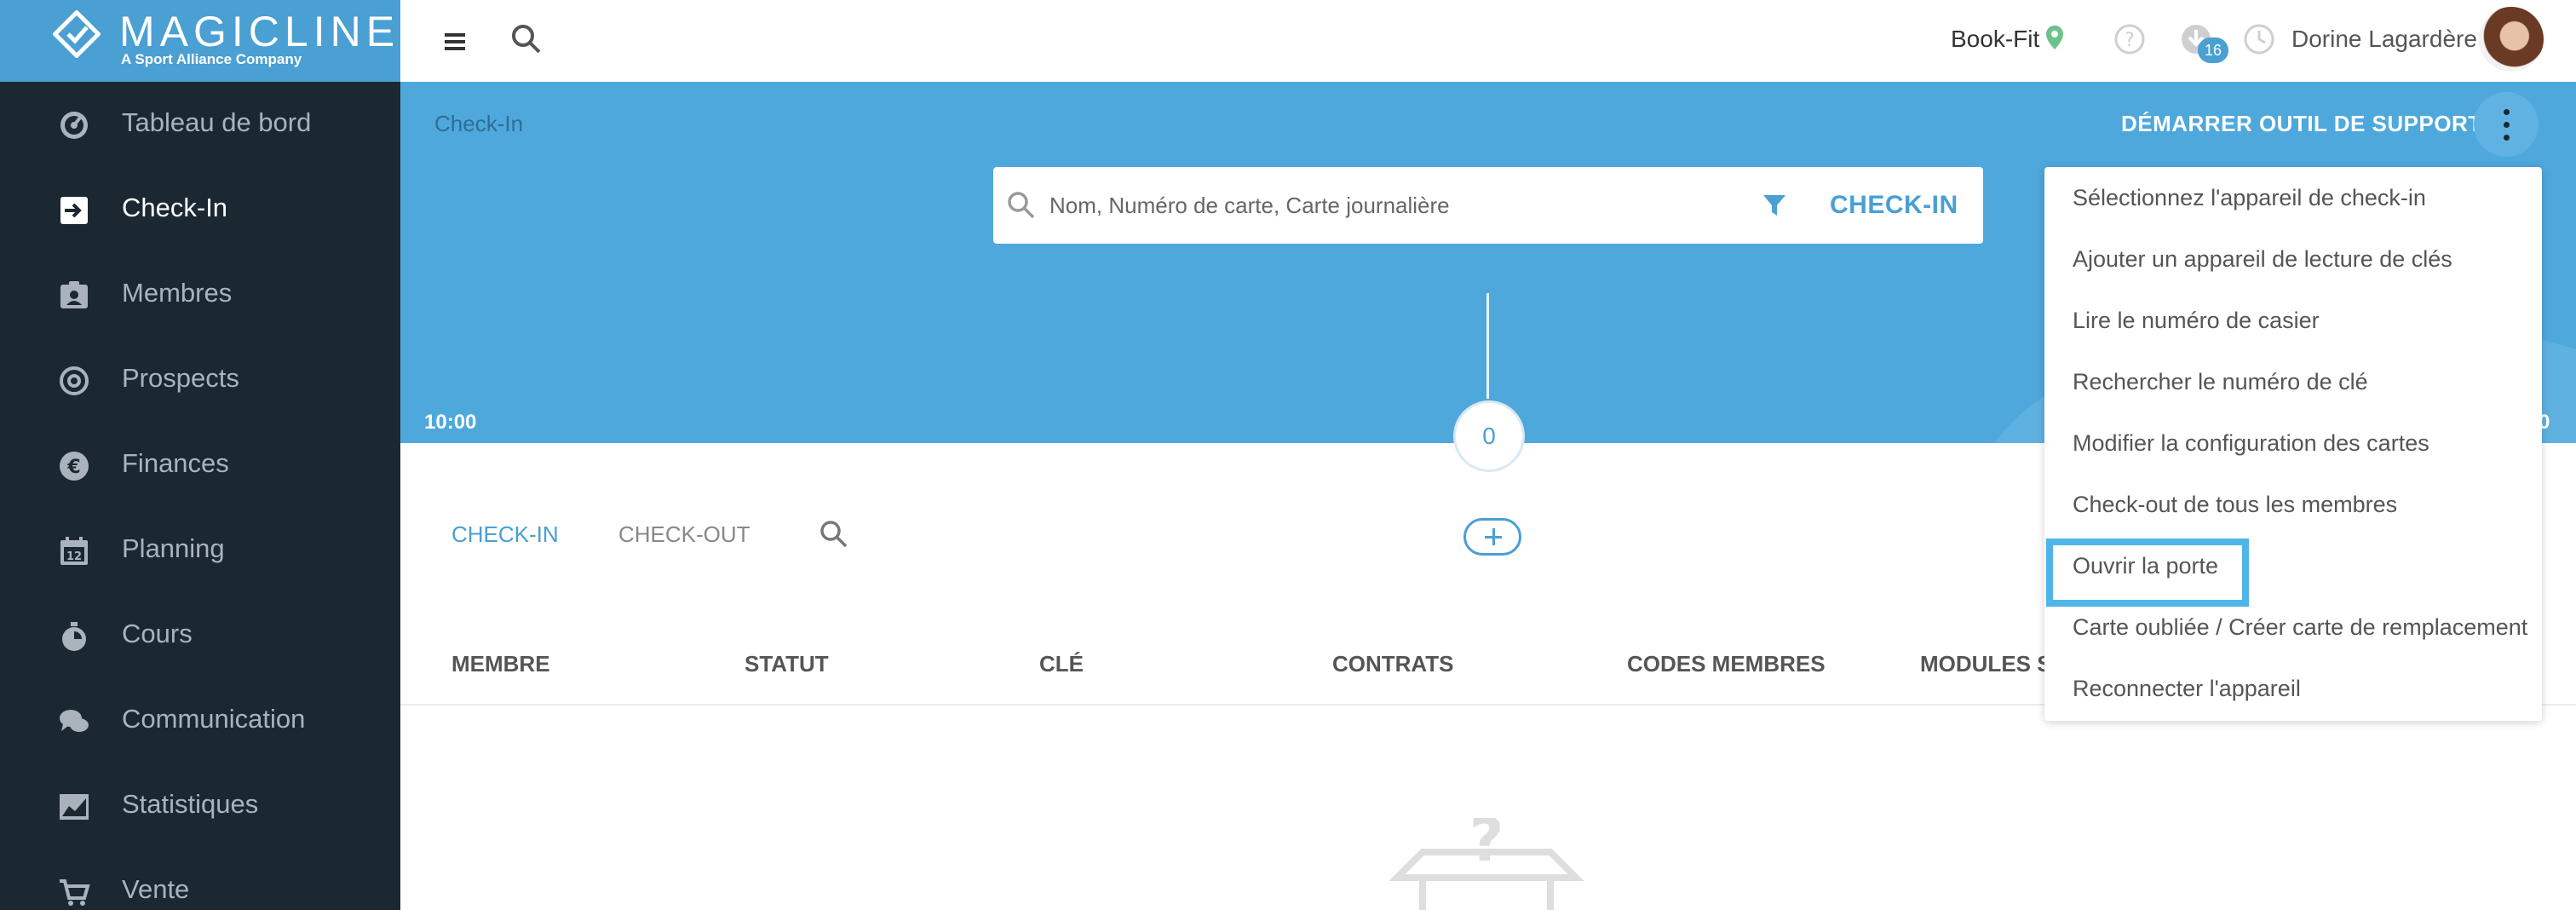 Image resolution: width=2576 pixels, height=910 pixels. Describe the element at coordinates (787, 664) in the screenshot. I see `column-header-statut: STATUT` at that location.